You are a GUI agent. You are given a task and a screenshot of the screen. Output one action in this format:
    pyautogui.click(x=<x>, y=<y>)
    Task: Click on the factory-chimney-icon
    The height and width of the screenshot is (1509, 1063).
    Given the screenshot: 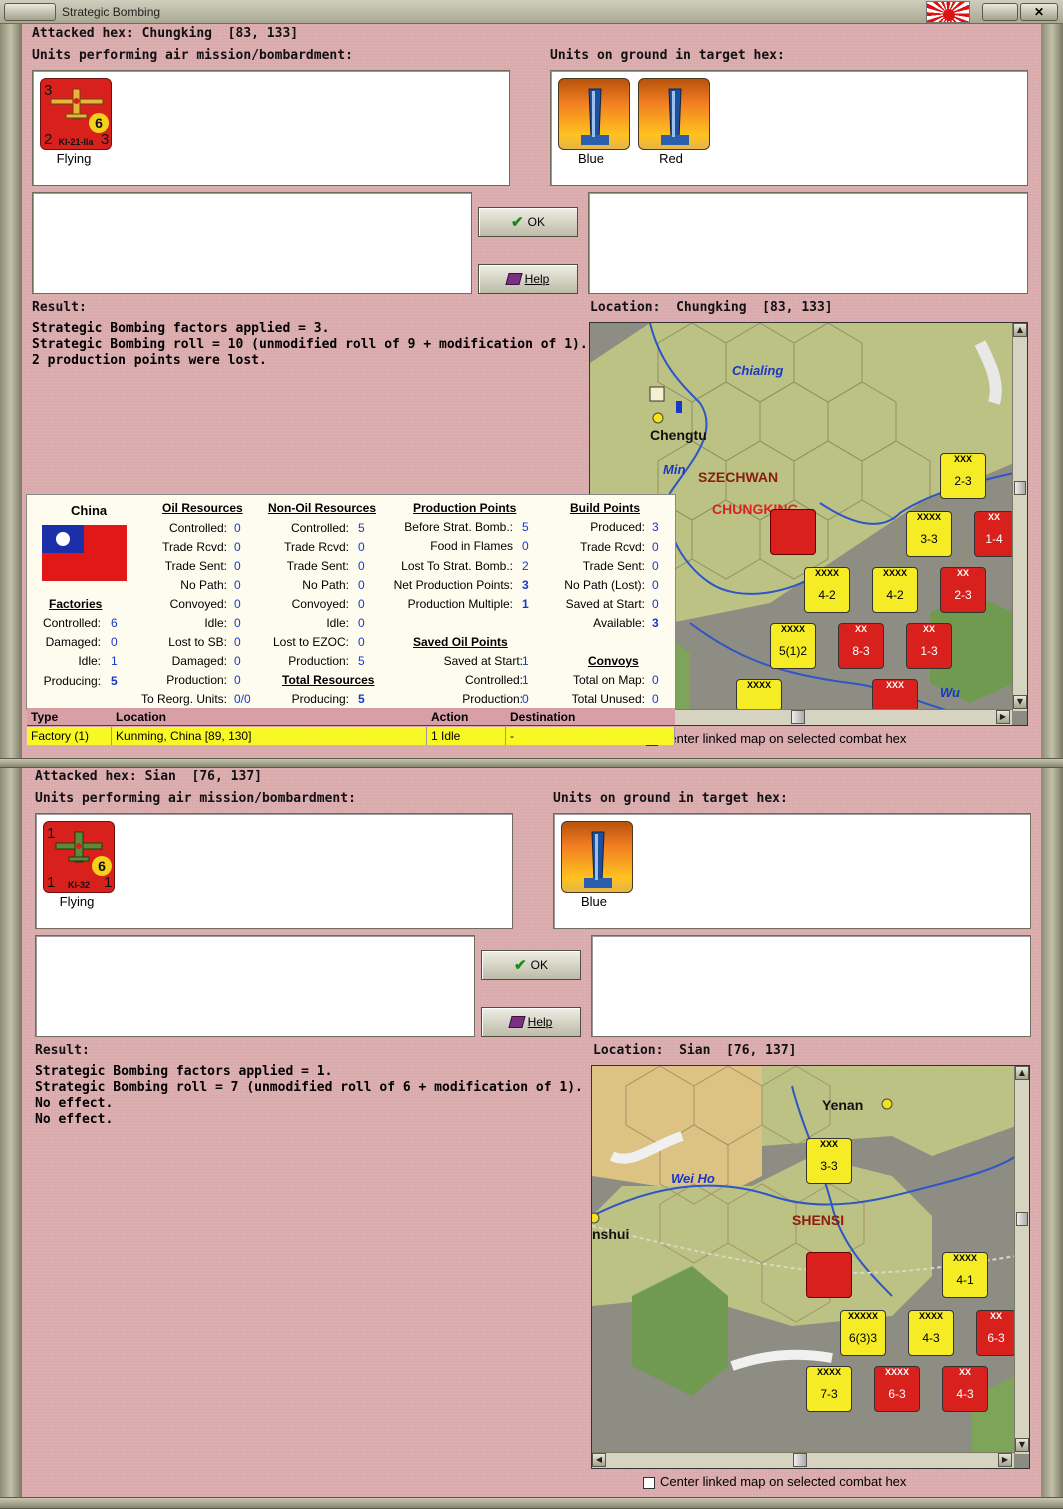 What is the action you would take?
    pyautogui.click(x=595, y=116)
    